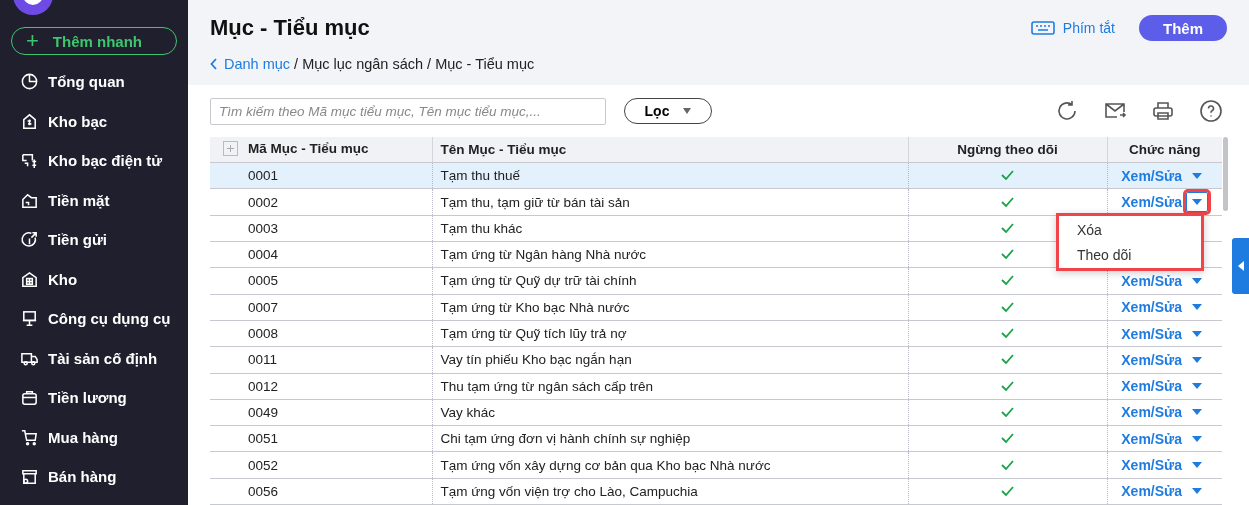  Describe the element at coordinates (670, 175) in the screenshot. I see `table-cell: Tạm thu thuế` at that location.